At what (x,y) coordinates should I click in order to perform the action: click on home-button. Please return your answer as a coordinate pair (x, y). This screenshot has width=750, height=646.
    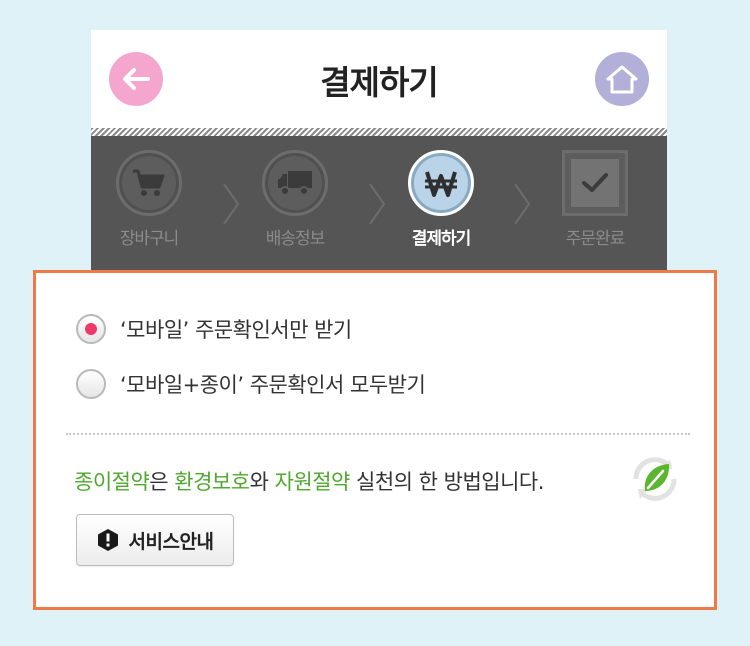
    Looking at the image, I should click on (622, 79).